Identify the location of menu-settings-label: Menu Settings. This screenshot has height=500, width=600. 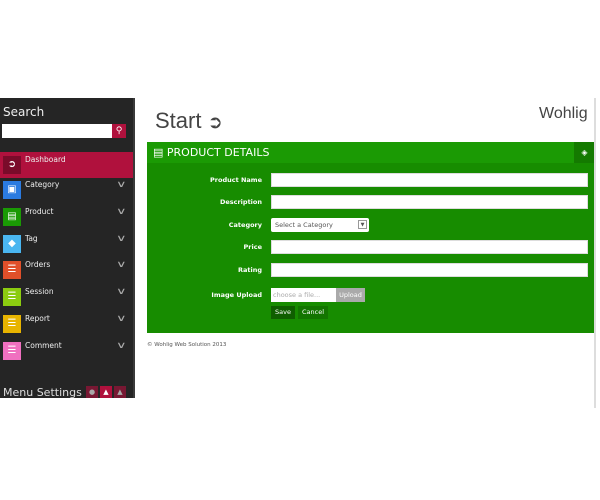
(42, 392).